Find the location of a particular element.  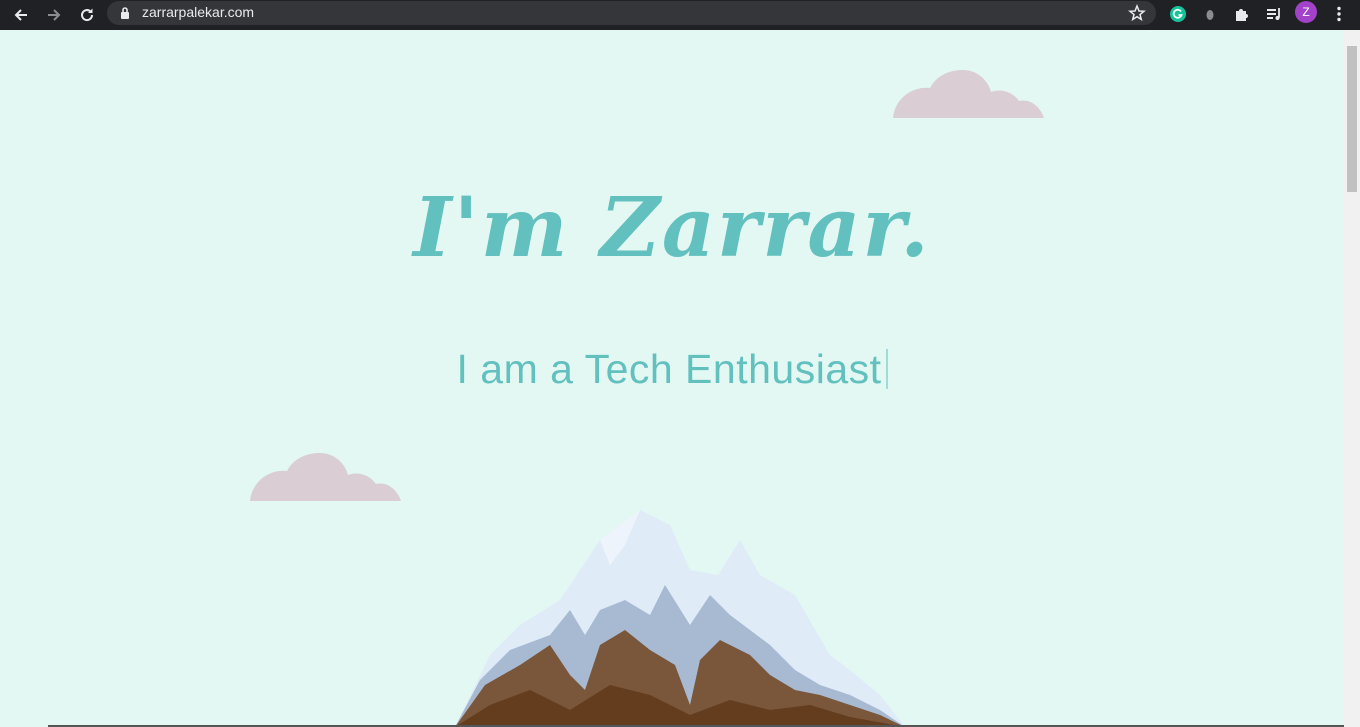

profile-initial: Z is located at coordinates (1306, 12).